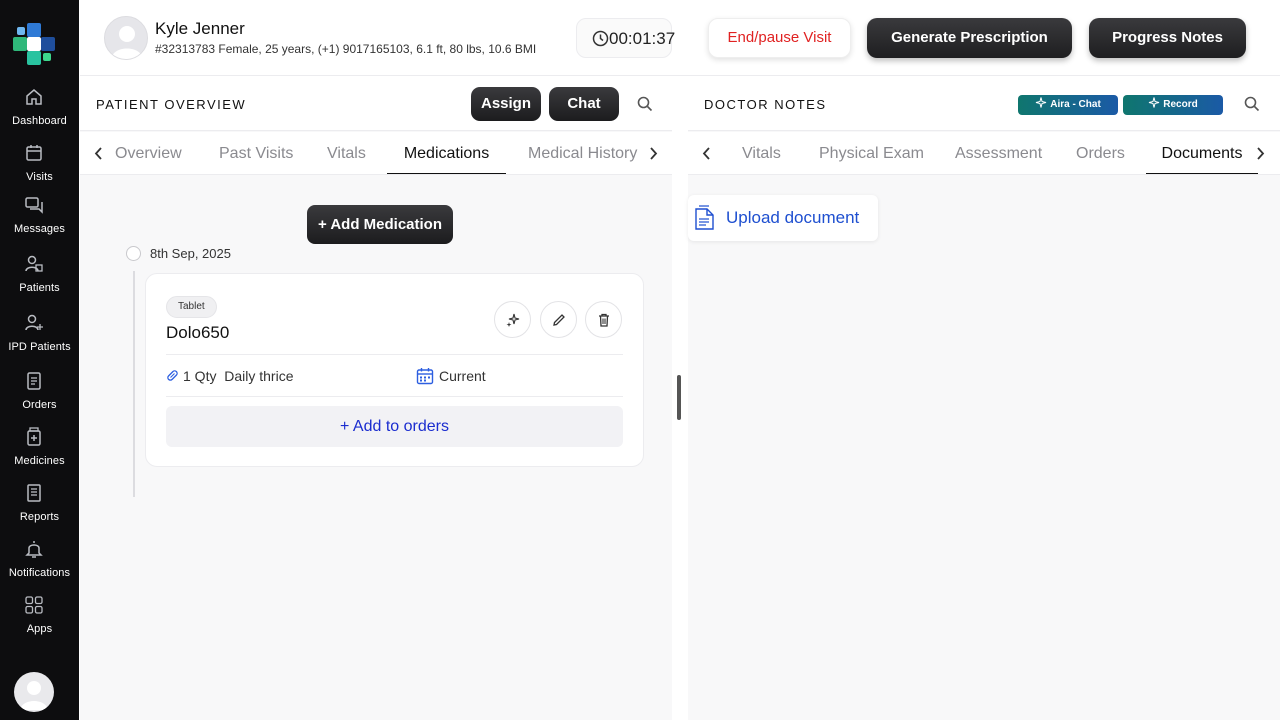 The width and height of the screenshot is (1280, 720). I want to click on patients-icon, so click(34, 263).